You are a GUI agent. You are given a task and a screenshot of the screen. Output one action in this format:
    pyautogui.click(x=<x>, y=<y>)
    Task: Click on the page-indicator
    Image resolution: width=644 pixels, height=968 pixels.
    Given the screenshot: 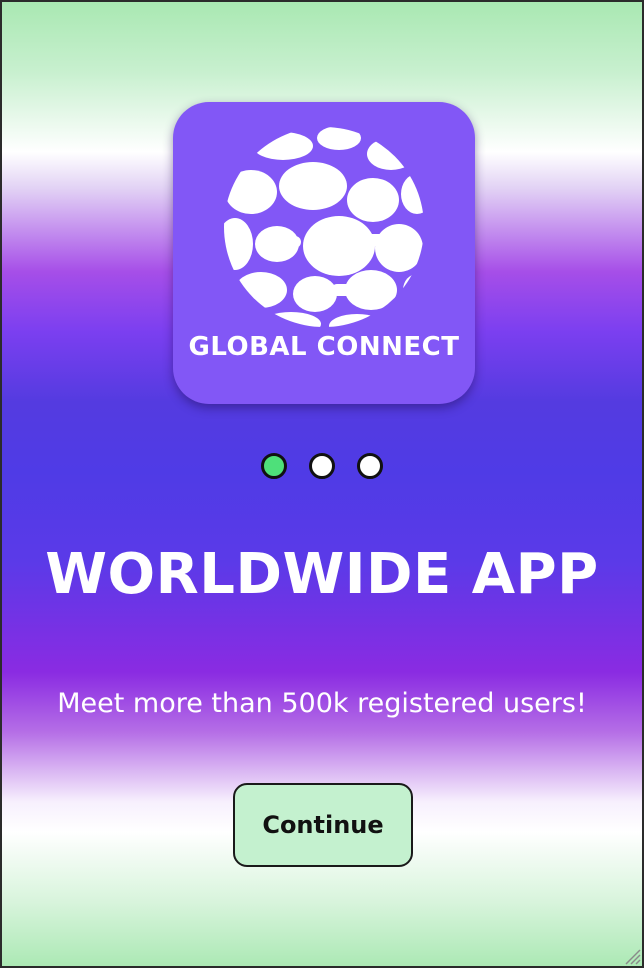 What is the action you would take?
    pyautogui.click(x=322, y=466)
    